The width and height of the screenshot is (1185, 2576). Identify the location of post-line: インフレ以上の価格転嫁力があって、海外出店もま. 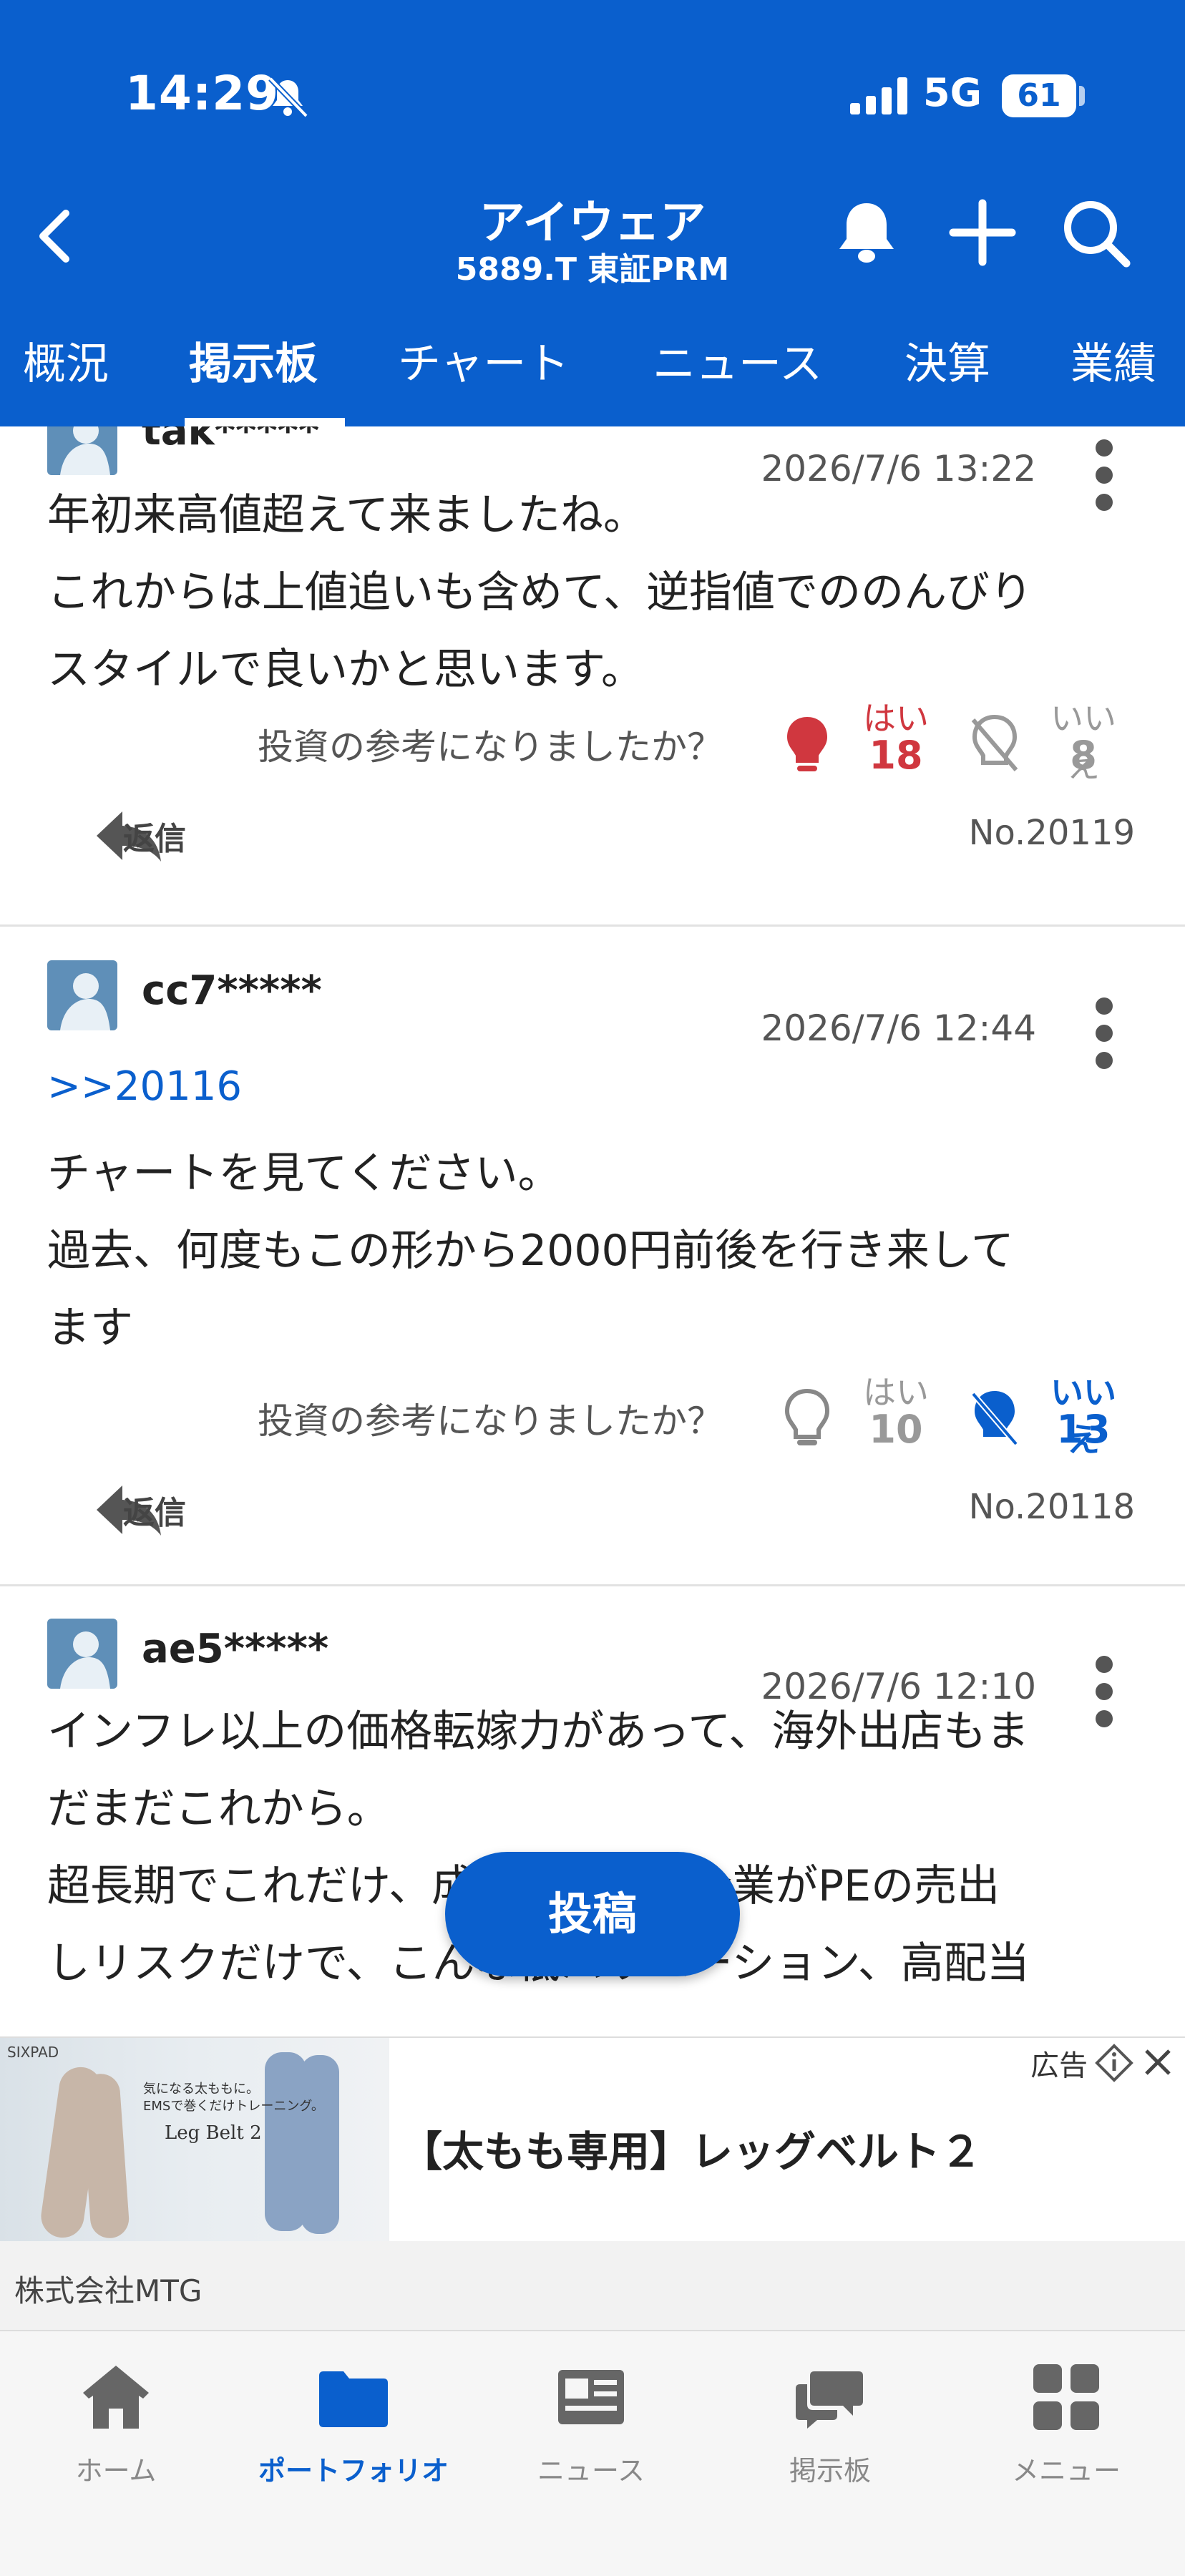
(538, 1732).